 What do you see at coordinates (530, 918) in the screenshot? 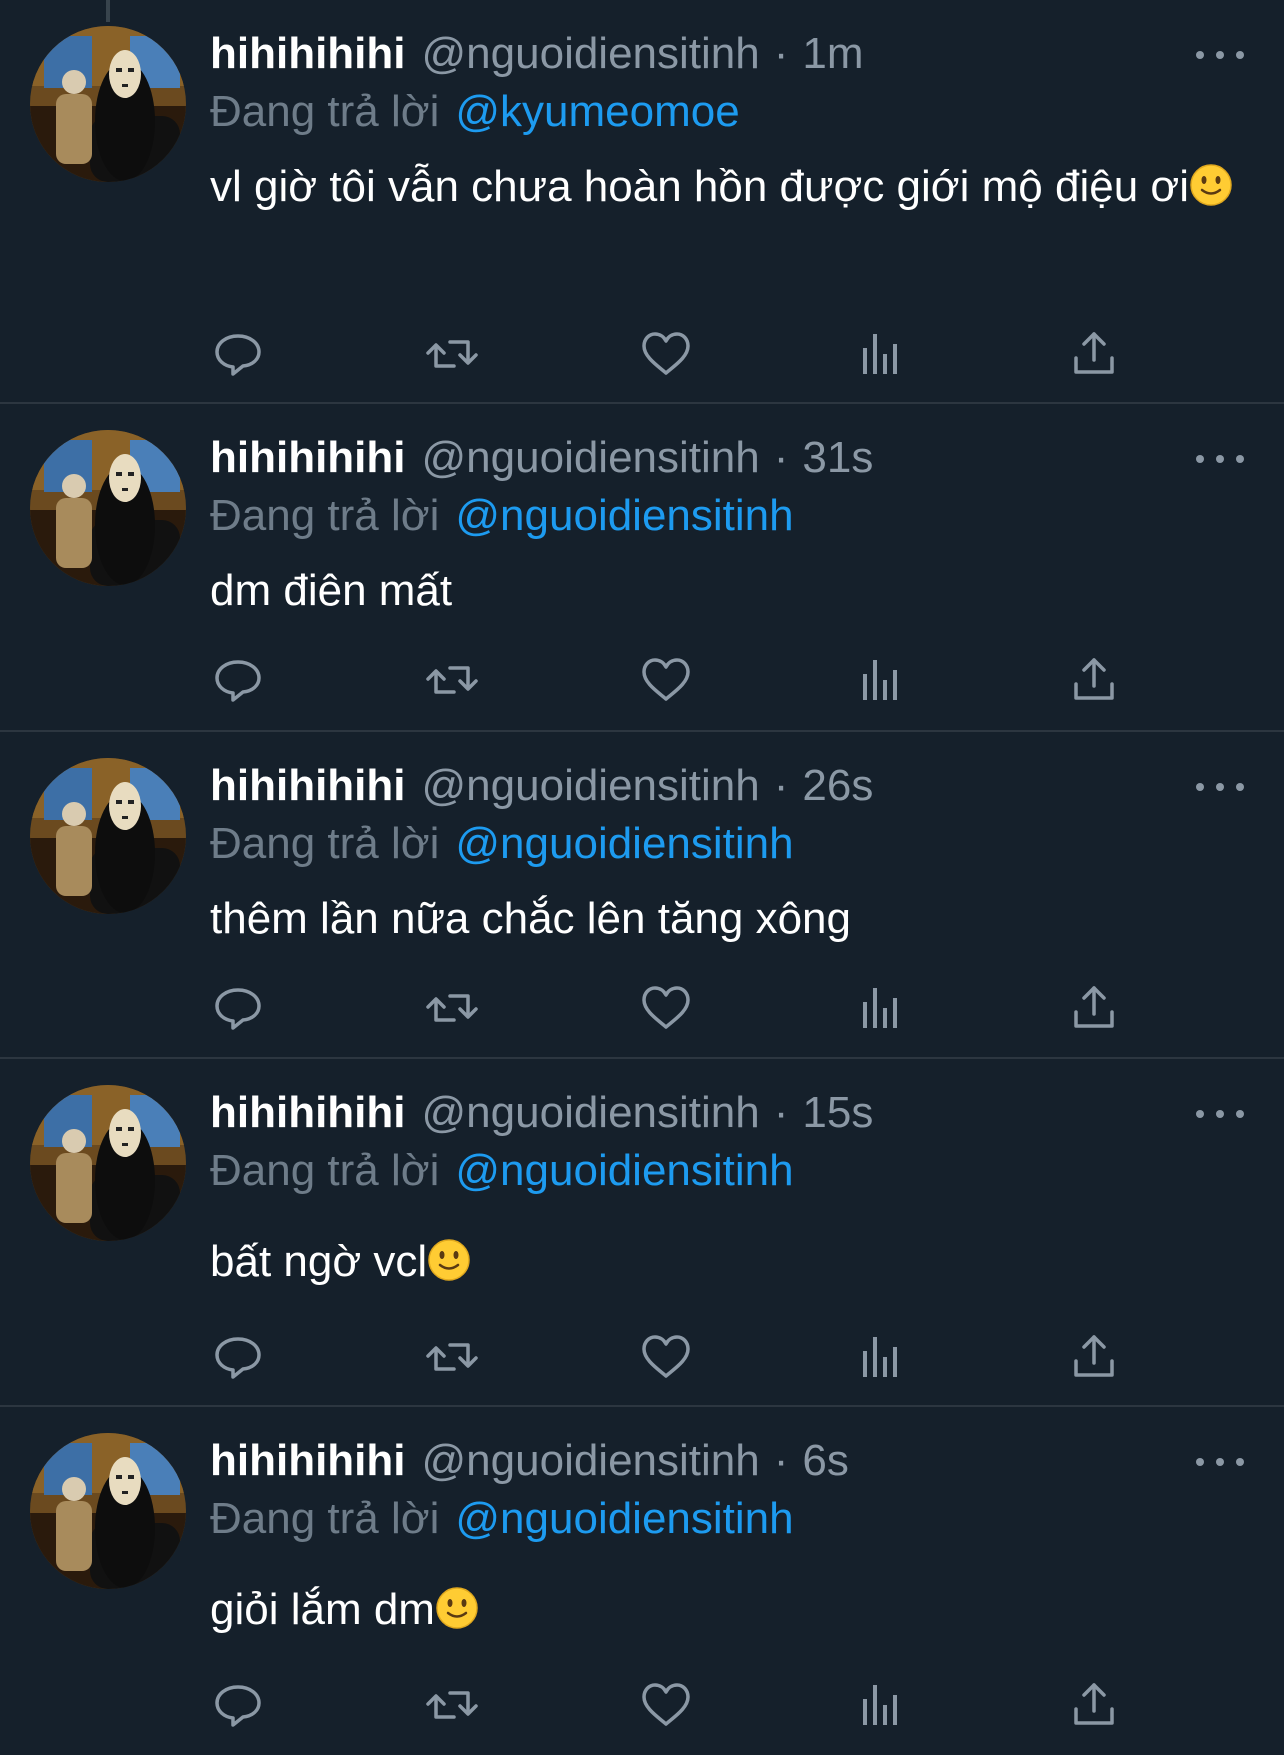
I see `tweet-text: thêm lần nữa chắc lên tăng xông` at bounding box center [530, 918].